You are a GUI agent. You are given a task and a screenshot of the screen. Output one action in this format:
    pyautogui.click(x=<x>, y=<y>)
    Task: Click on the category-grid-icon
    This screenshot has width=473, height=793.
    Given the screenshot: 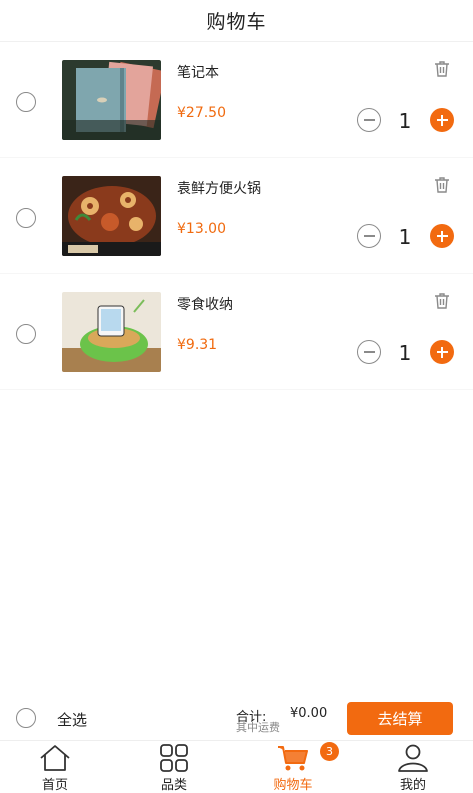 What is the action you would take?
    pyautogui.click(x=174, y=758)
    